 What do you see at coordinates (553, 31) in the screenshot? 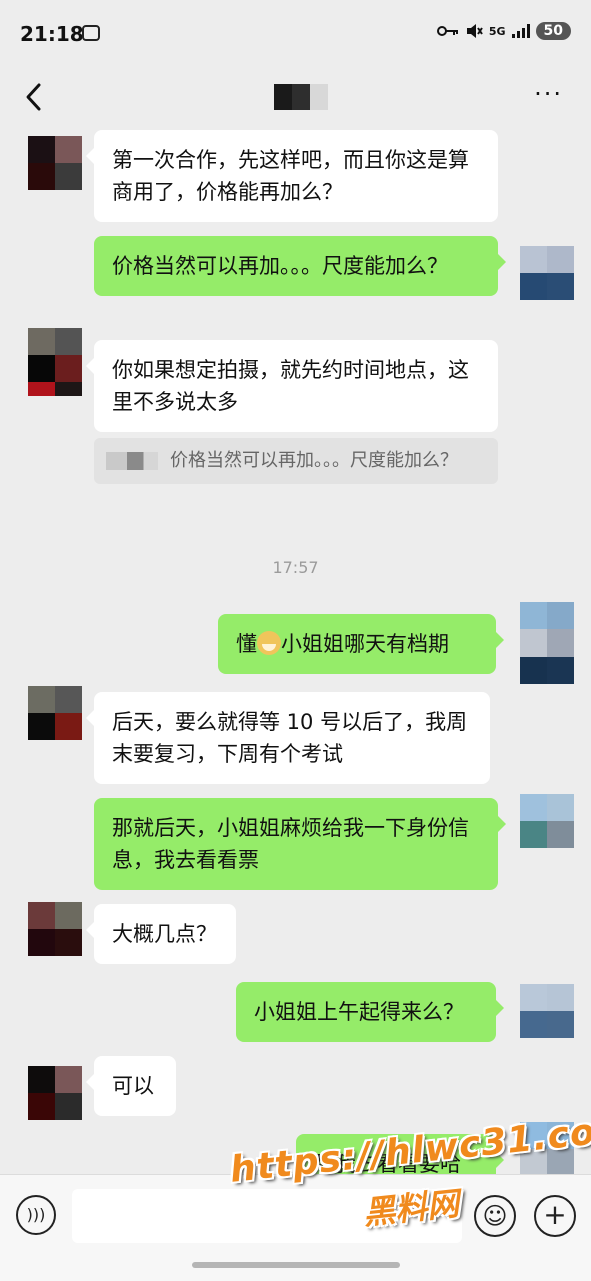
I see `battery-level: 50` at bounding box center [553, 31].